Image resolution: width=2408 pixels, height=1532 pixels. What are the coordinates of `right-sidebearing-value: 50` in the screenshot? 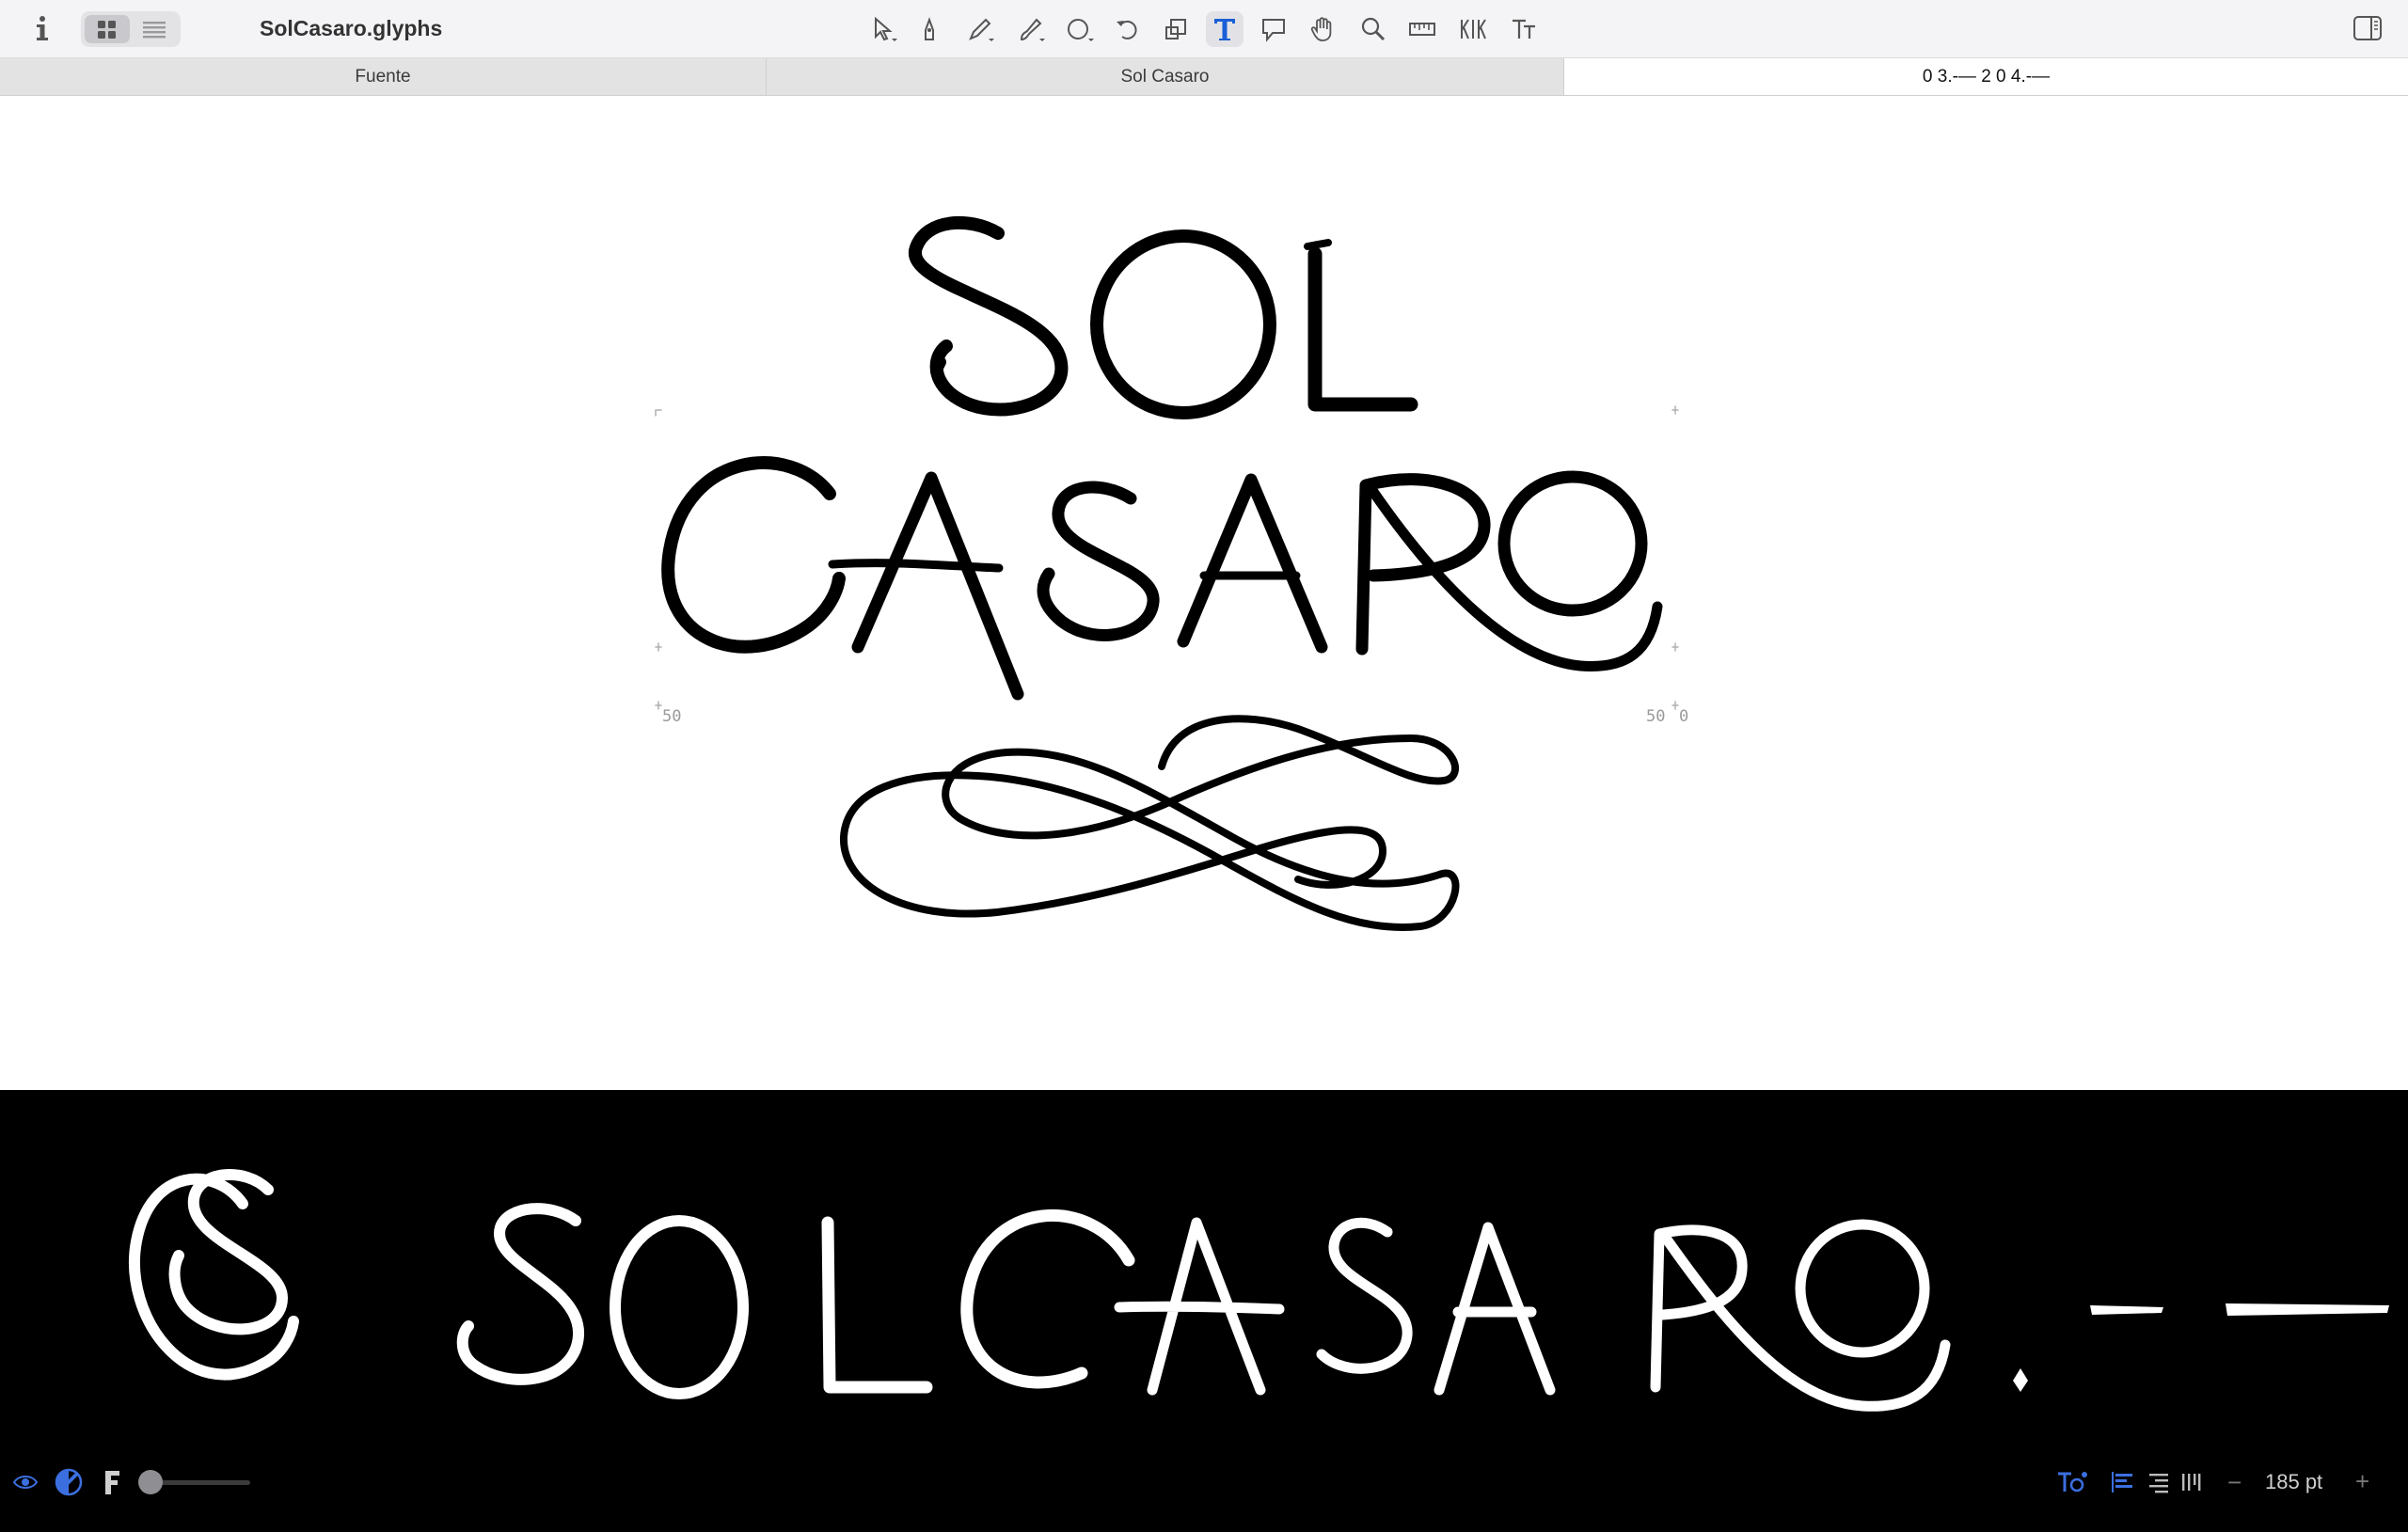 It's located at (1656, 716).